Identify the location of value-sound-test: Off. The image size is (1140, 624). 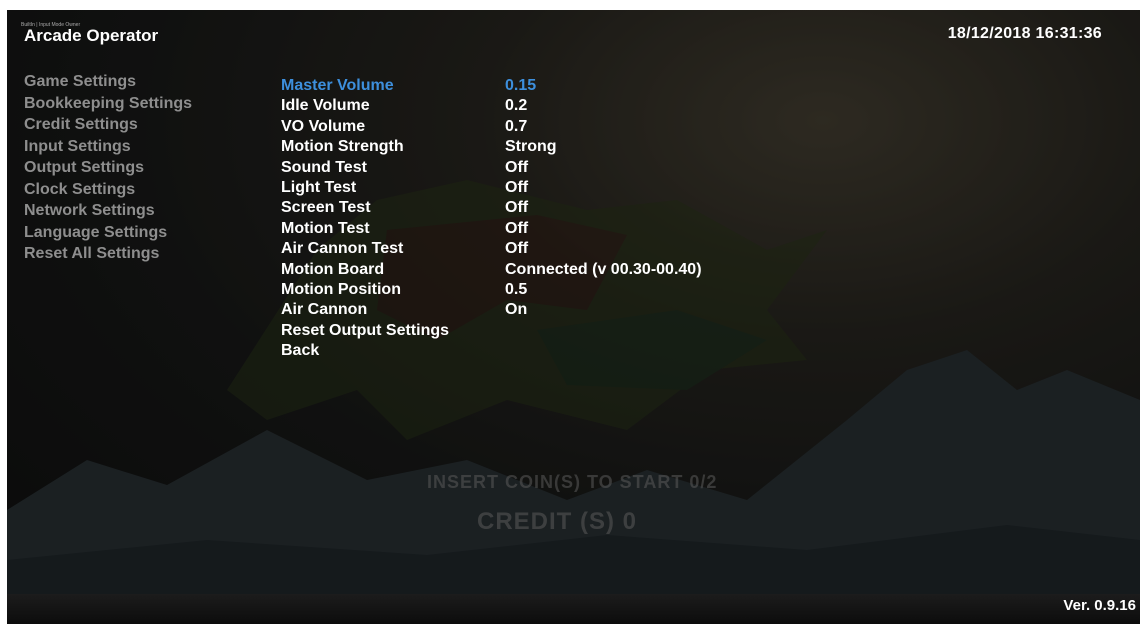
(603, 168).